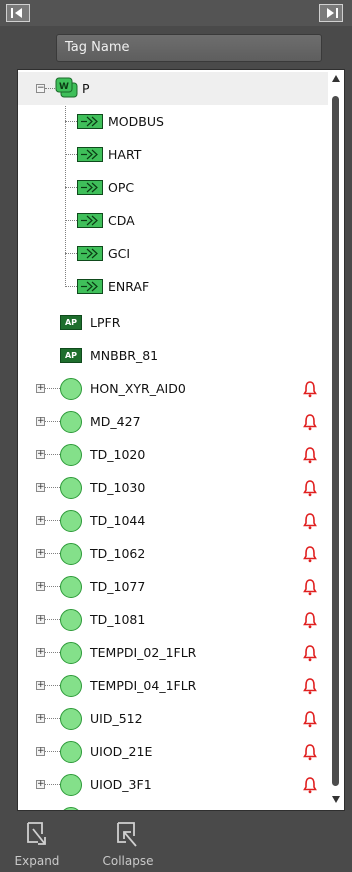 This screenshot has width=352, height=872. Describe the element at coordinates (173, 421) in the screenshot. I see `tree-node-asset: + MD_427` at that location.